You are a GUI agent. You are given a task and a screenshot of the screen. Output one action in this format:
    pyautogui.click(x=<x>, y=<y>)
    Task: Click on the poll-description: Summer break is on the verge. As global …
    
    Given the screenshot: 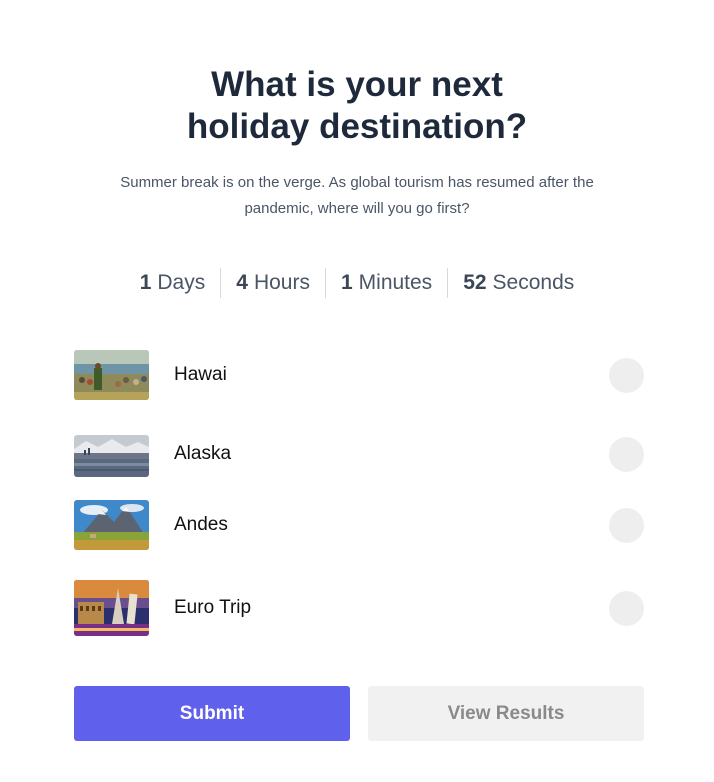 What is the action you would take?
    pyautogui.click(x=357, y=195)
    